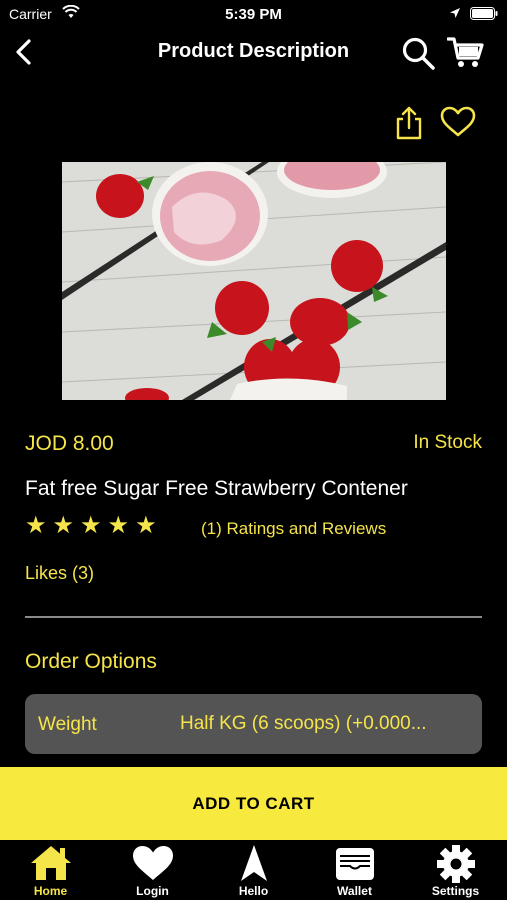  Describe the element at coordinates (455, 14) in the screenshot. I see `location-icon` at that location.